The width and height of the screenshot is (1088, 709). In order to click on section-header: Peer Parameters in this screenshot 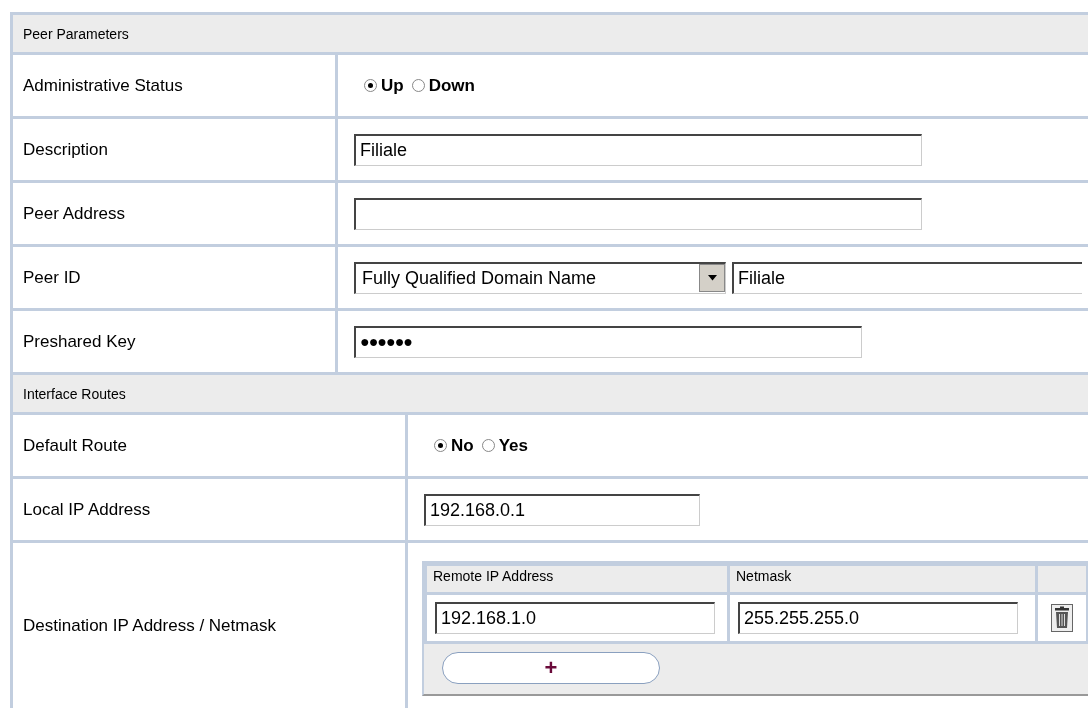, I will do `click(550, 35)`.